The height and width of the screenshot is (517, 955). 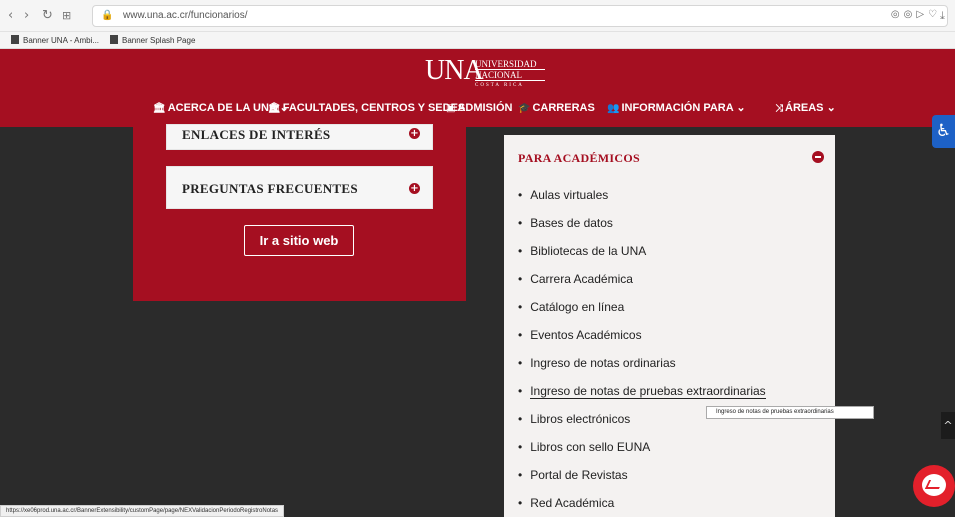 What do you see at coordinates (642, 506) in the screenshot?
I see `list-item: Red Académica` at bounding box center [642, 506].